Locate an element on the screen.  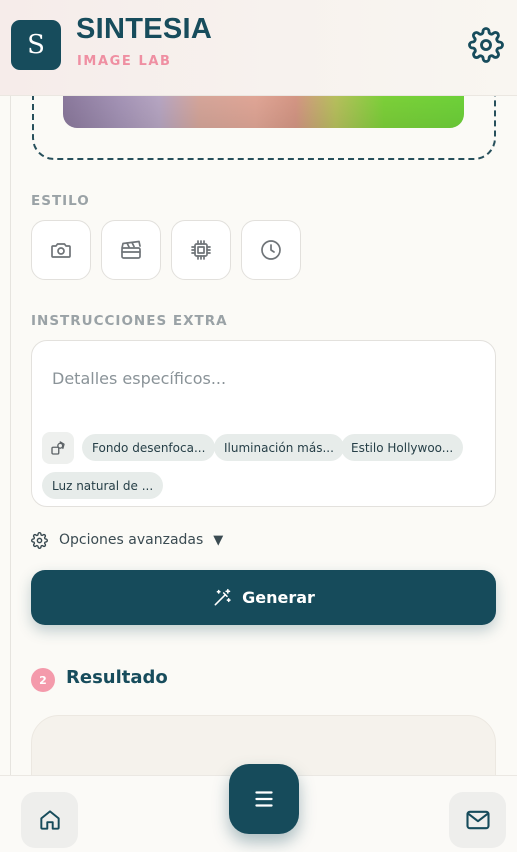
chip-icon is located at coordinates (201, 250).